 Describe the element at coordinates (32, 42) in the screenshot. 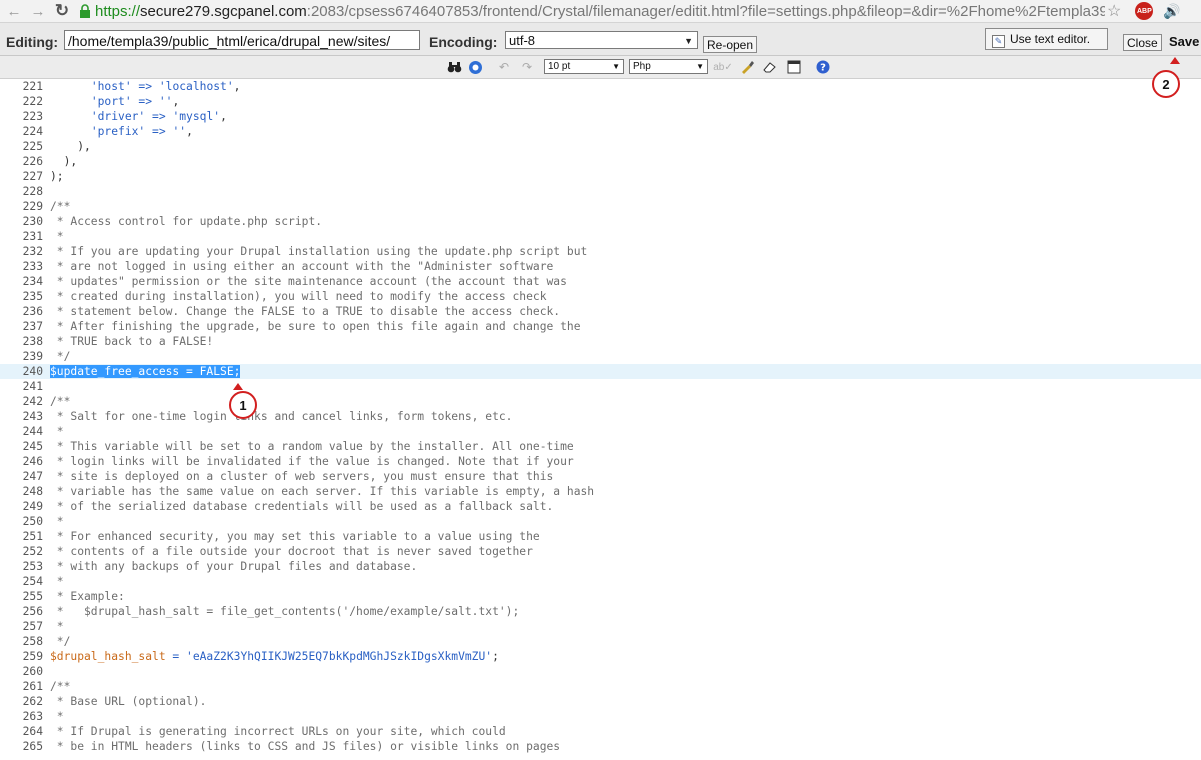

I see `editing-label: Editing:` at that location.